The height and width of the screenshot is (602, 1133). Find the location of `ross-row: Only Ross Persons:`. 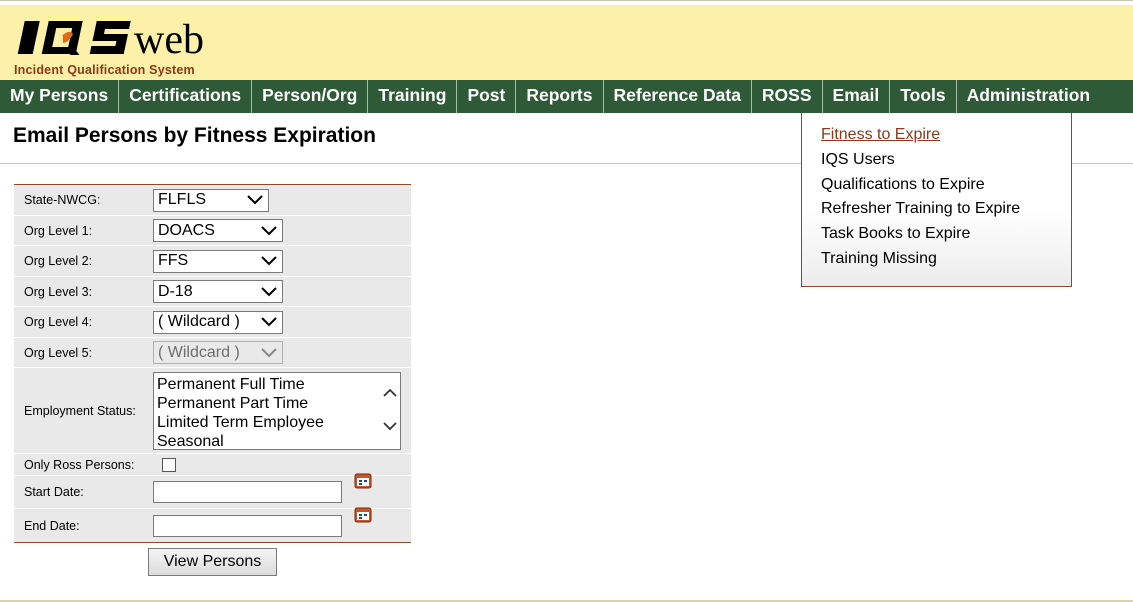

ross-row: Only Ross Persons: is located at coordinates (212, 465).